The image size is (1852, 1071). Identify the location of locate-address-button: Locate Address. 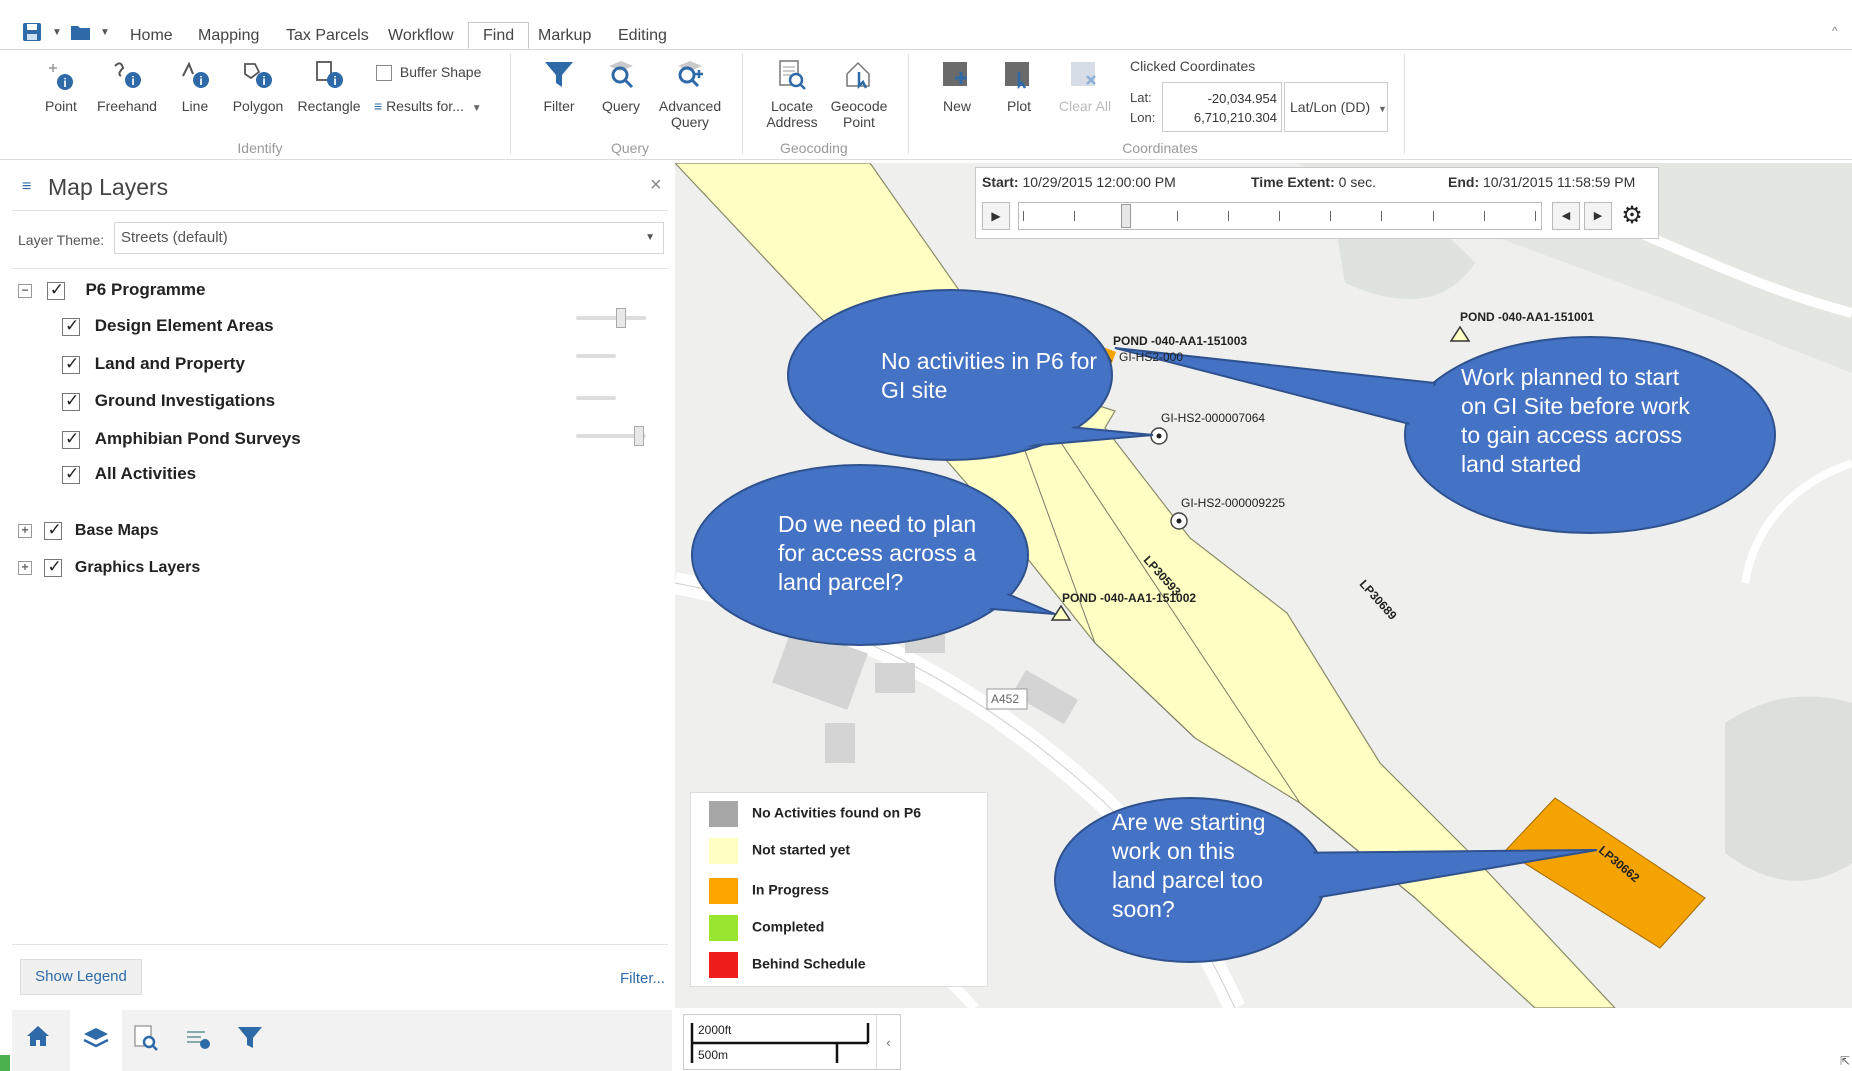
(792, 94).